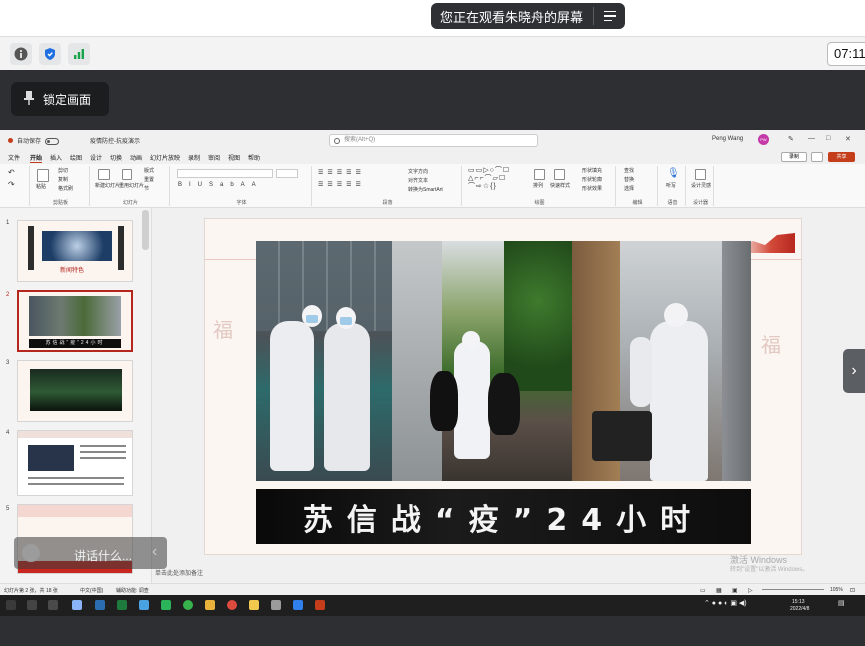  Describe the element at coordinates (727, 139) in the screenshot. I see `user-name: Peng Wang` at that location.